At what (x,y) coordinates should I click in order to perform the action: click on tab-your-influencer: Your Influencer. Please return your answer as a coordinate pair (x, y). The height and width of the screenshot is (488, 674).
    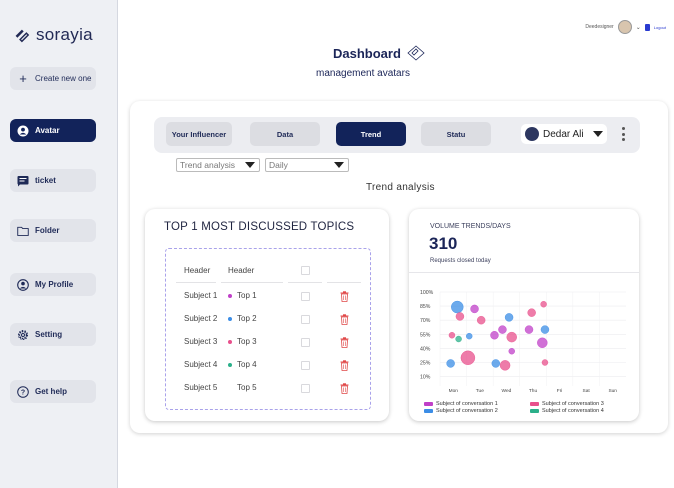
    Looking at the image, I should click on (199, 134).